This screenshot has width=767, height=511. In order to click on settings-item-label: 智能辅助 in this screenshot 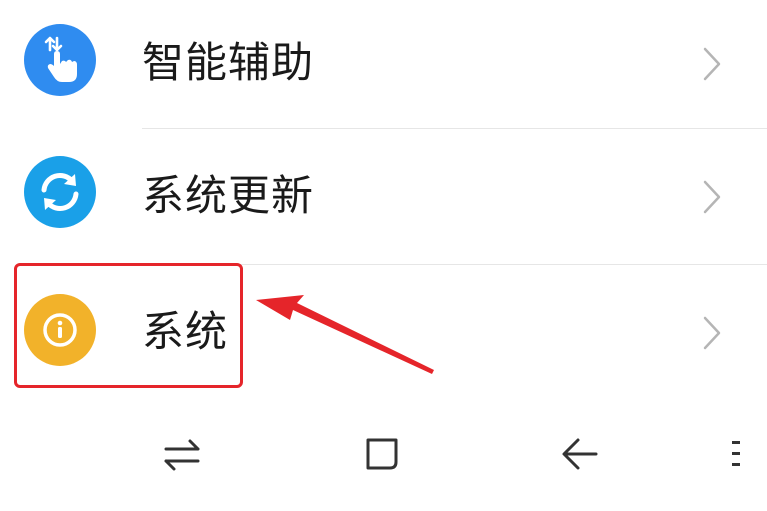, I will do `click(228, 62)`.